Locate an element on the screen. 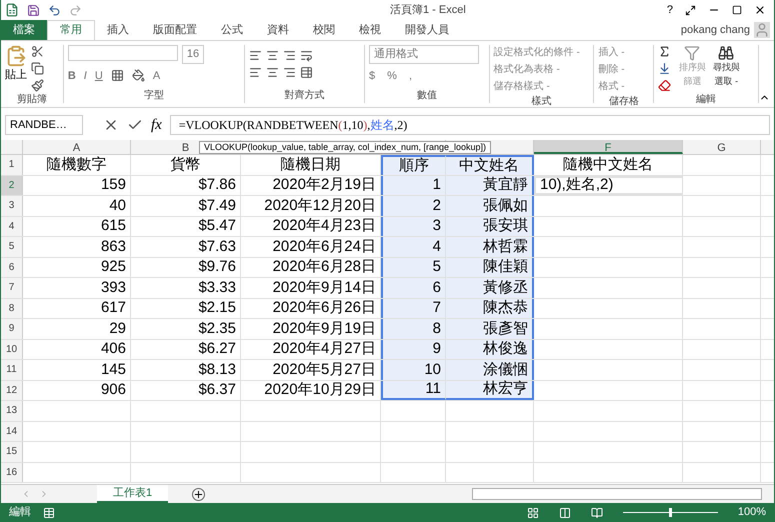  table-cell: 3 is located at coordinates (413, 226).